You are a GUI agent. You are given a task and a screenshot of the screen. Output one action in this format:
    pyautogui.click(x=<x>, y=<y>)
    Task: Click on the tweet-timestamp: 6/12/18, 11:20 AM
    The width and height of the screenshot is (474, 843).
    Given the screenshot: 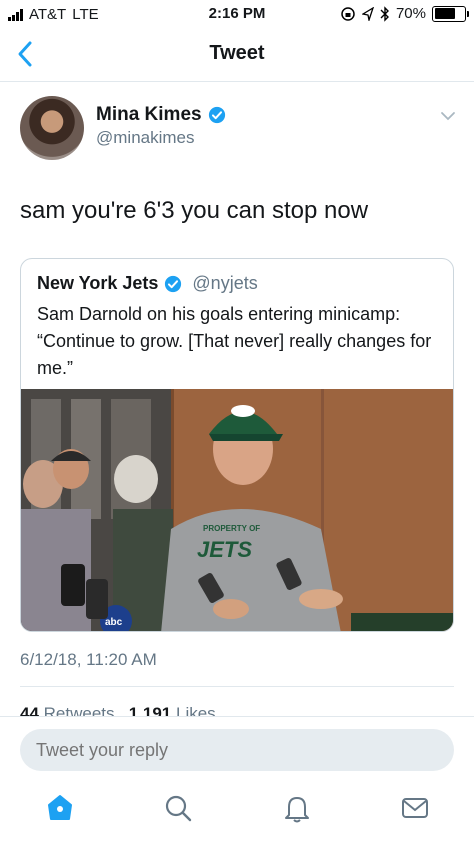 What is the action you would take?
    pyautogui.click(x=88, y=659)
    